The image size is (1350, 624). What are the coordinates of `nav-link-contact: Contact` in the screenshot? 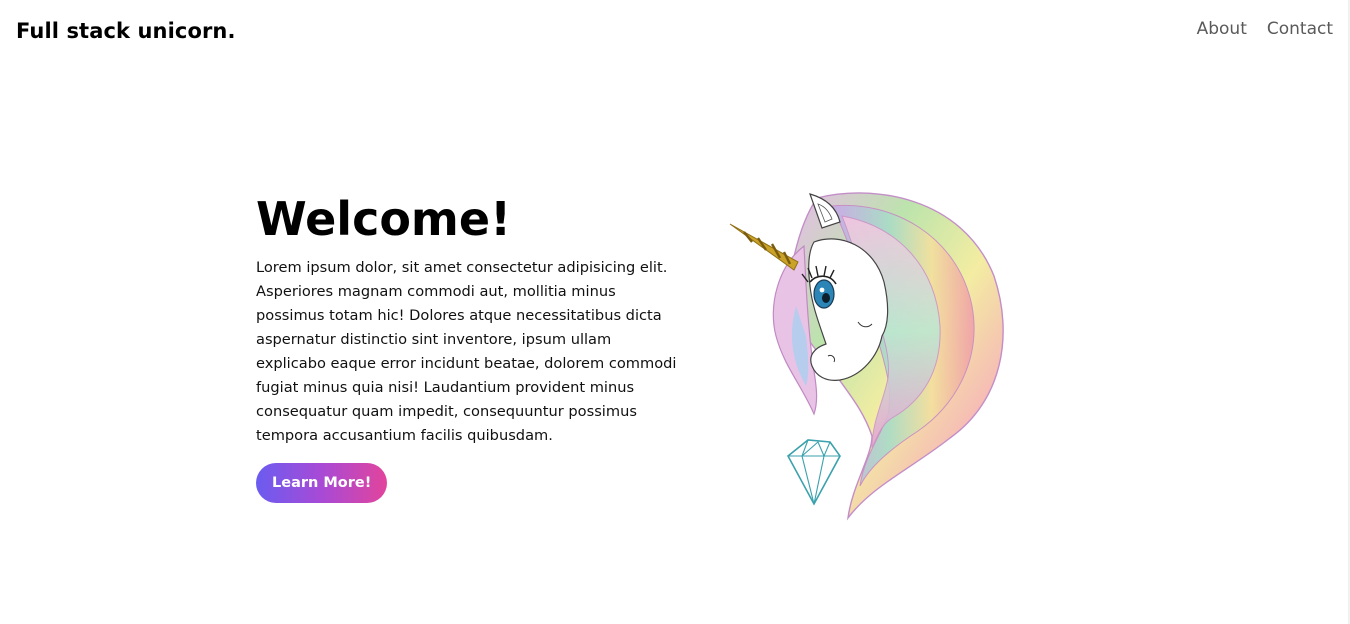 It's located at (1300, 29).